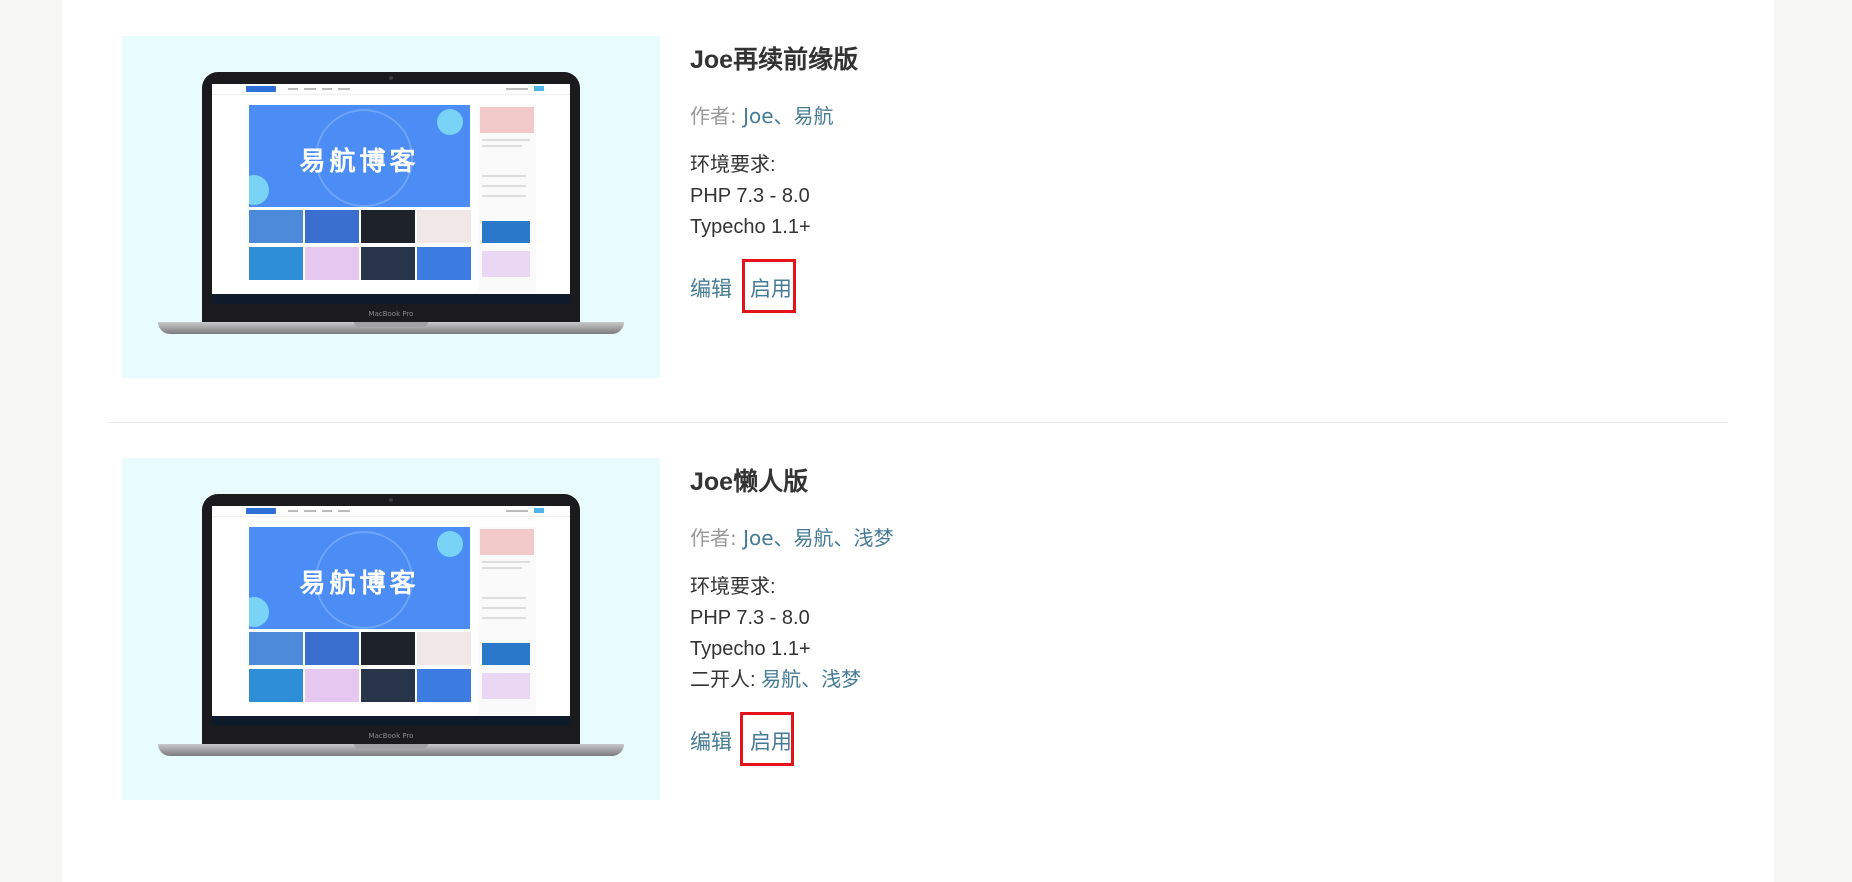  I want to click on theme-name: Joe懒人版, so click(749, 482).